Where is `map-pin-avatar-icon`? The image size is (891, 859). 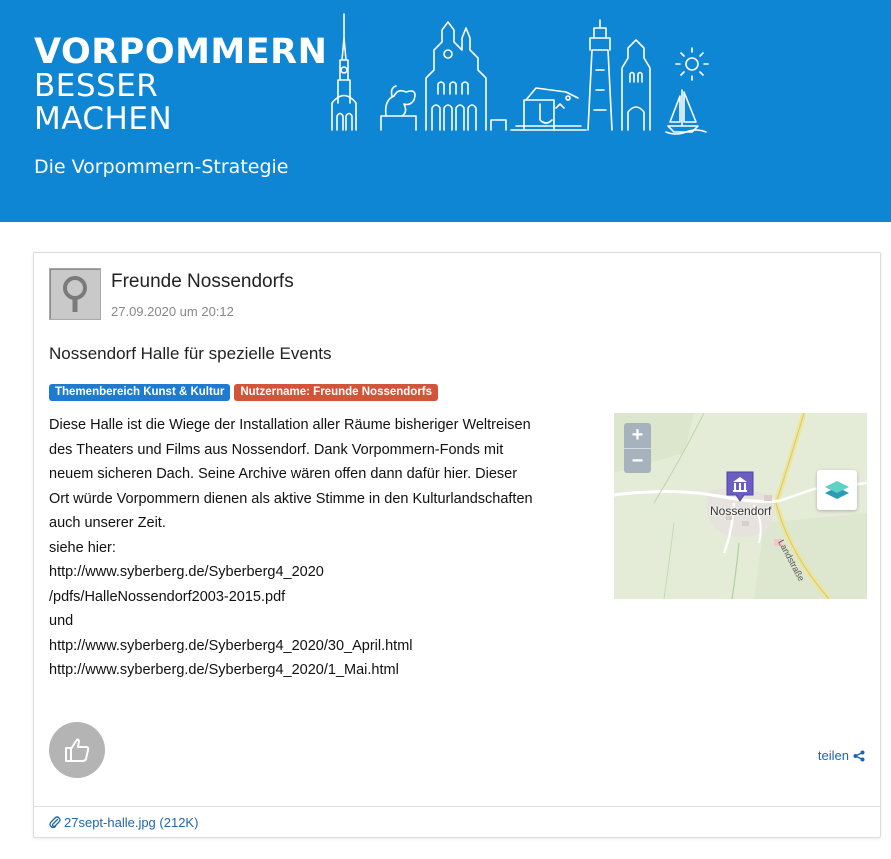
map-pin-avatar-icon is located at coordinates (75, 294).